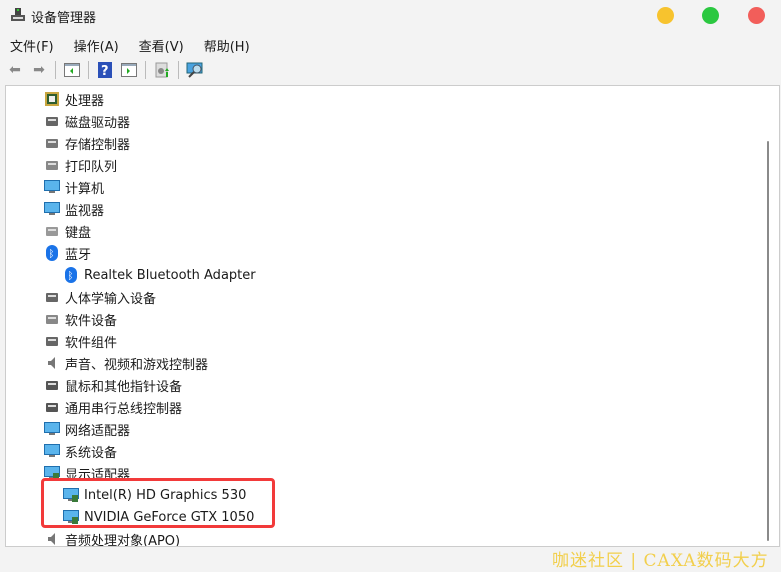 The image size is (781, 572). What do you see at coordinates (15, 70) in the screenshot?
I see `back-icon: ⬅` at bounding box center [15, 70].